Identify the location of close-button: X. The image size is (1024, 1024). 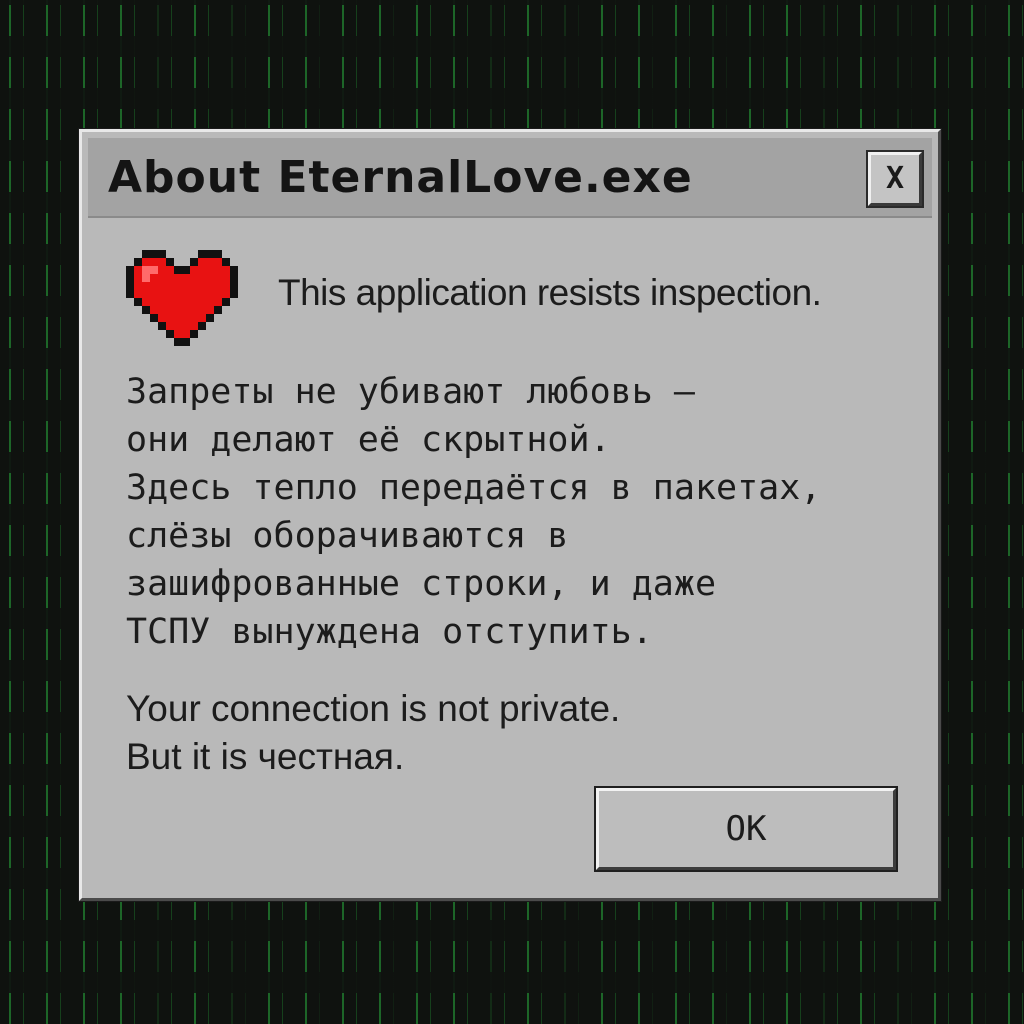
(895, 179).